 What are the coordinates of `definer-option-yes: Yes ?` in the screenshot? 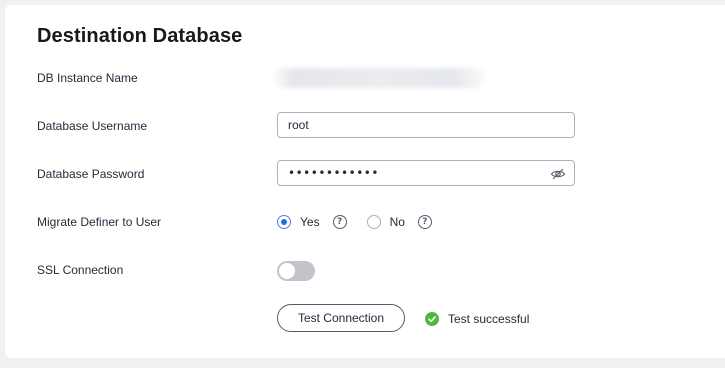 It's located at (312, 222).